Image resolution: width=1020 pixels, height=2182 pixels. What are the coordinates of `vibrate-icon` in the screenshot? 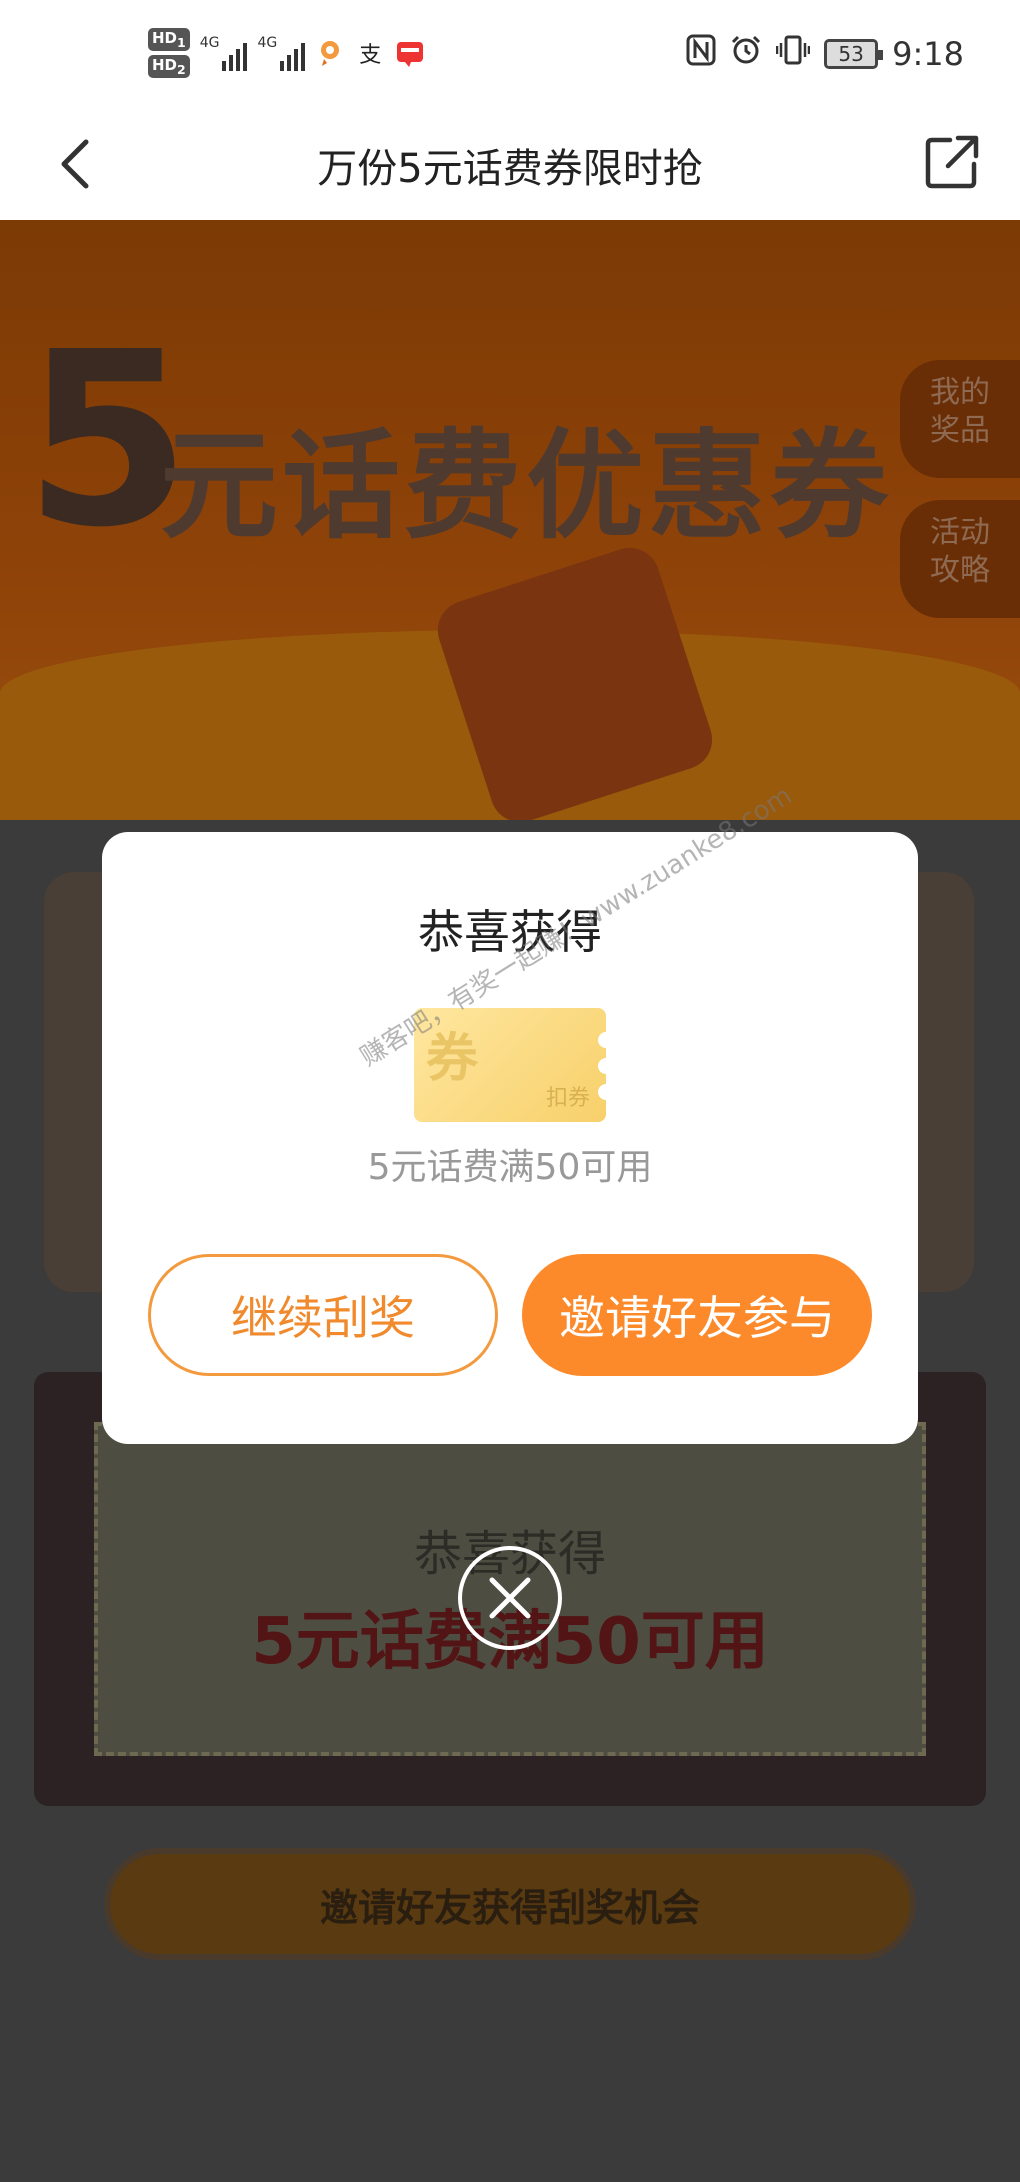 It's located at (793, 54).